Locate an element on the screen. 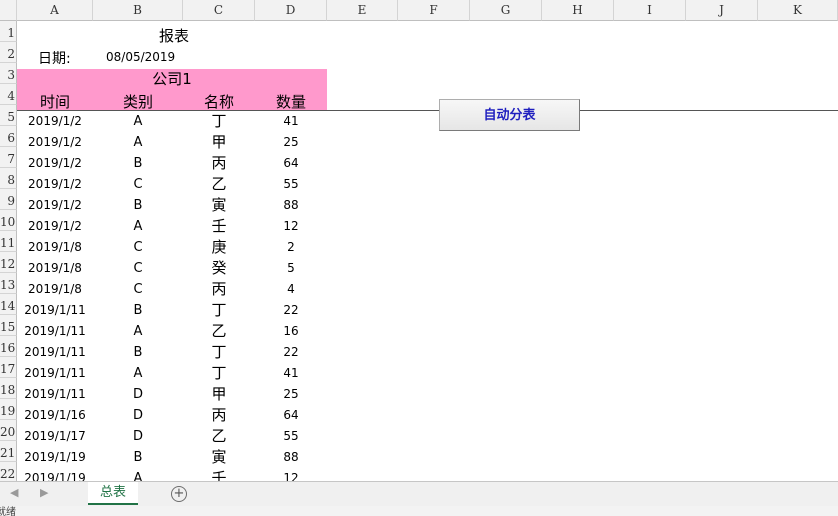 The height and width of the screenshot is (516, 838). data-cell: 2 is located at coordinates (291, 247).